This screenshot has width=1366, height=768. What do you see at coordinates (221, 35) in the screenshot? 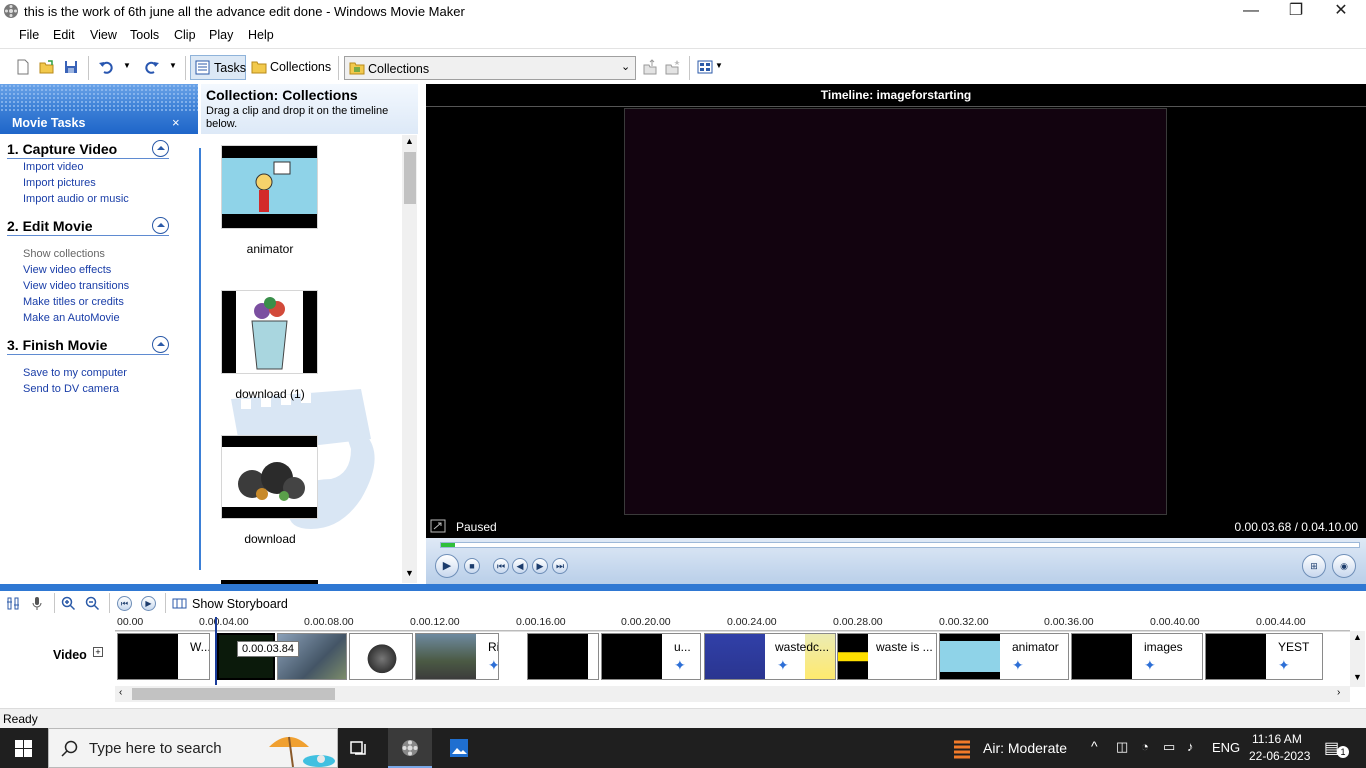
I see `menu-play: Play` at bounding box center [221, 35].